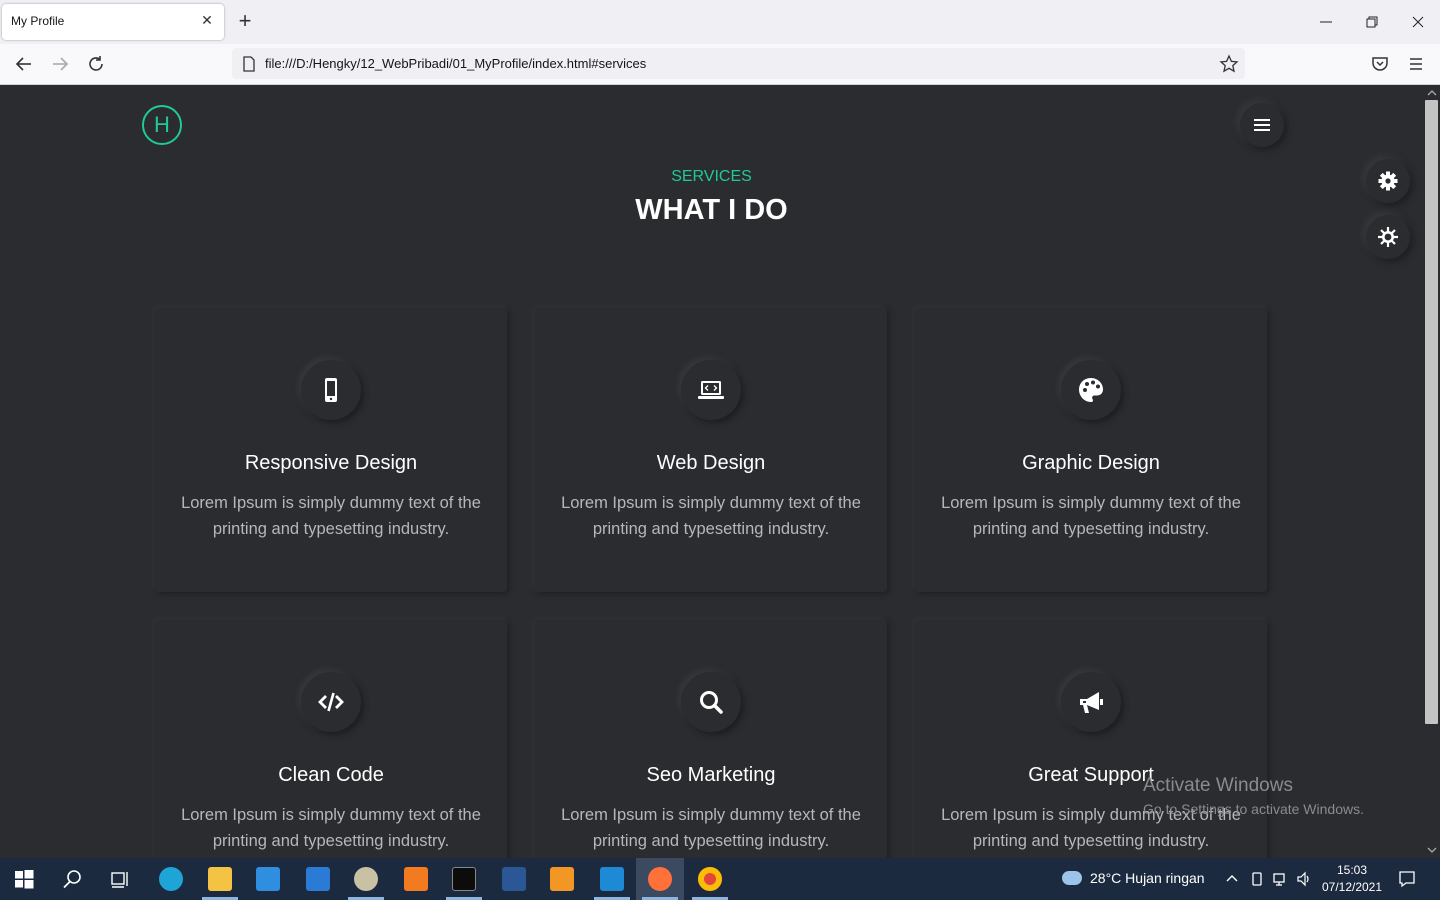 The height and width of the screenshot is (900, 1440). I want to click on sun-icon, so click(1388, 237).